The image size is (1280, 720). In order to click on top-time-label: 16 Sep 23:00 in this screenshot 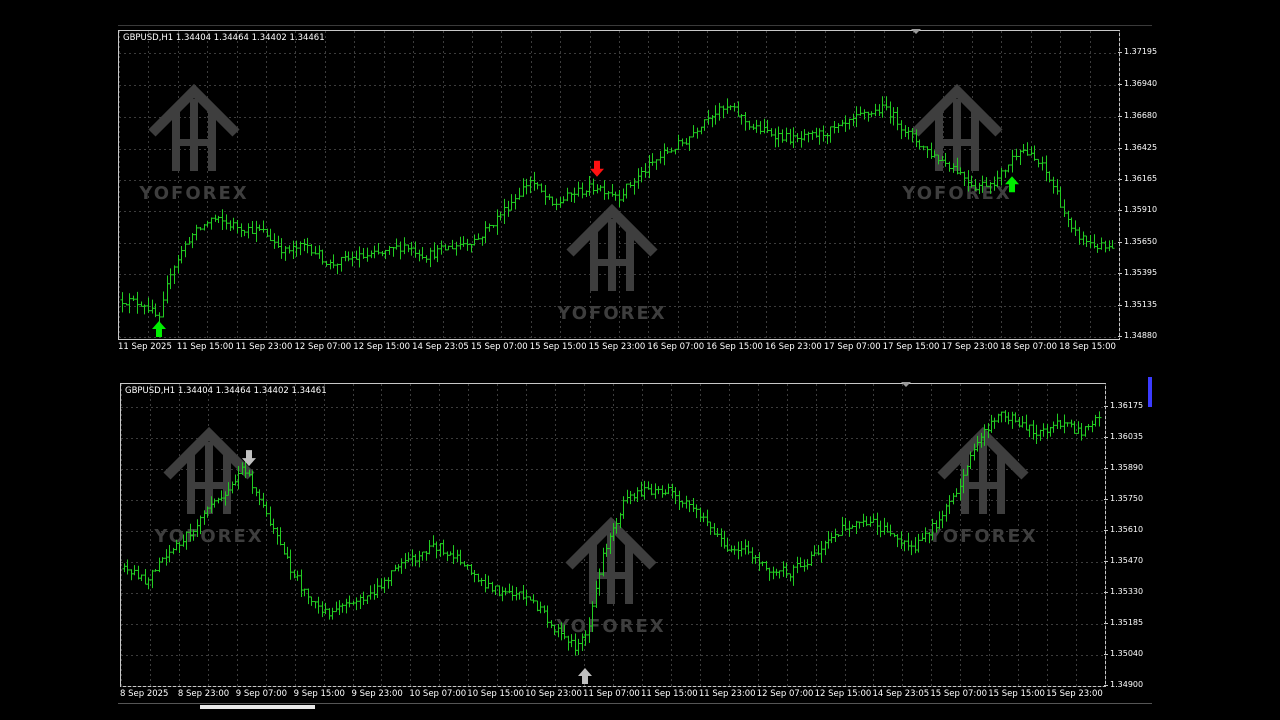, I will do `click(793, 347)`.